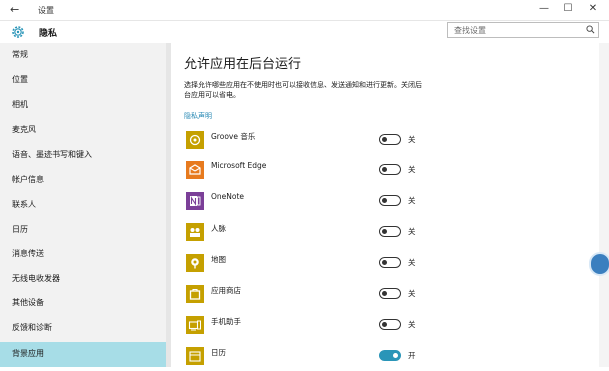 The image size is (609, 371). I want to click on app-row-phone-companion: 手机助手 关, so click(394, 327).